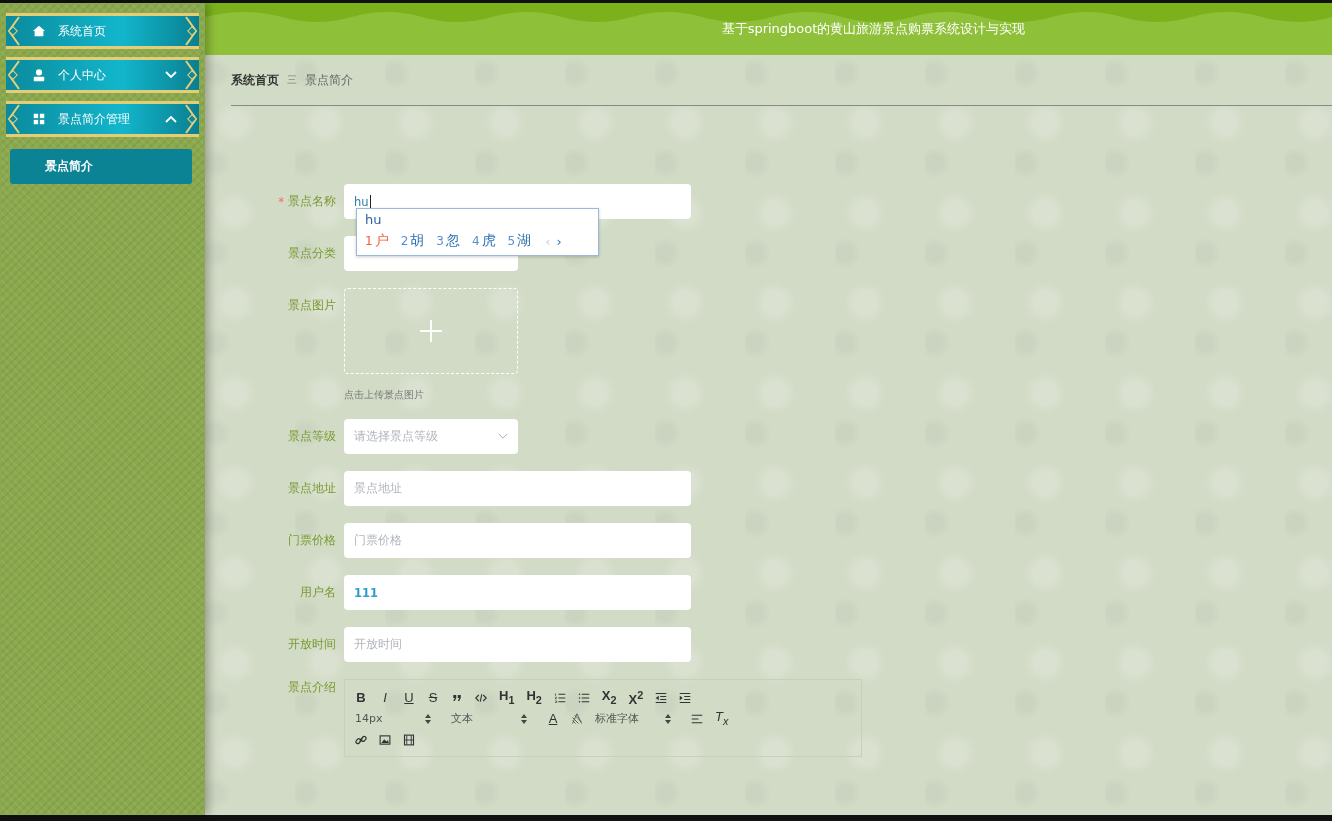 The width and height of the screenshot is (1332, 821). What do you see at coordinates (312, 305) in the screenshot?
I see `field-label: 景点图片` at bounding box center [312, 305].